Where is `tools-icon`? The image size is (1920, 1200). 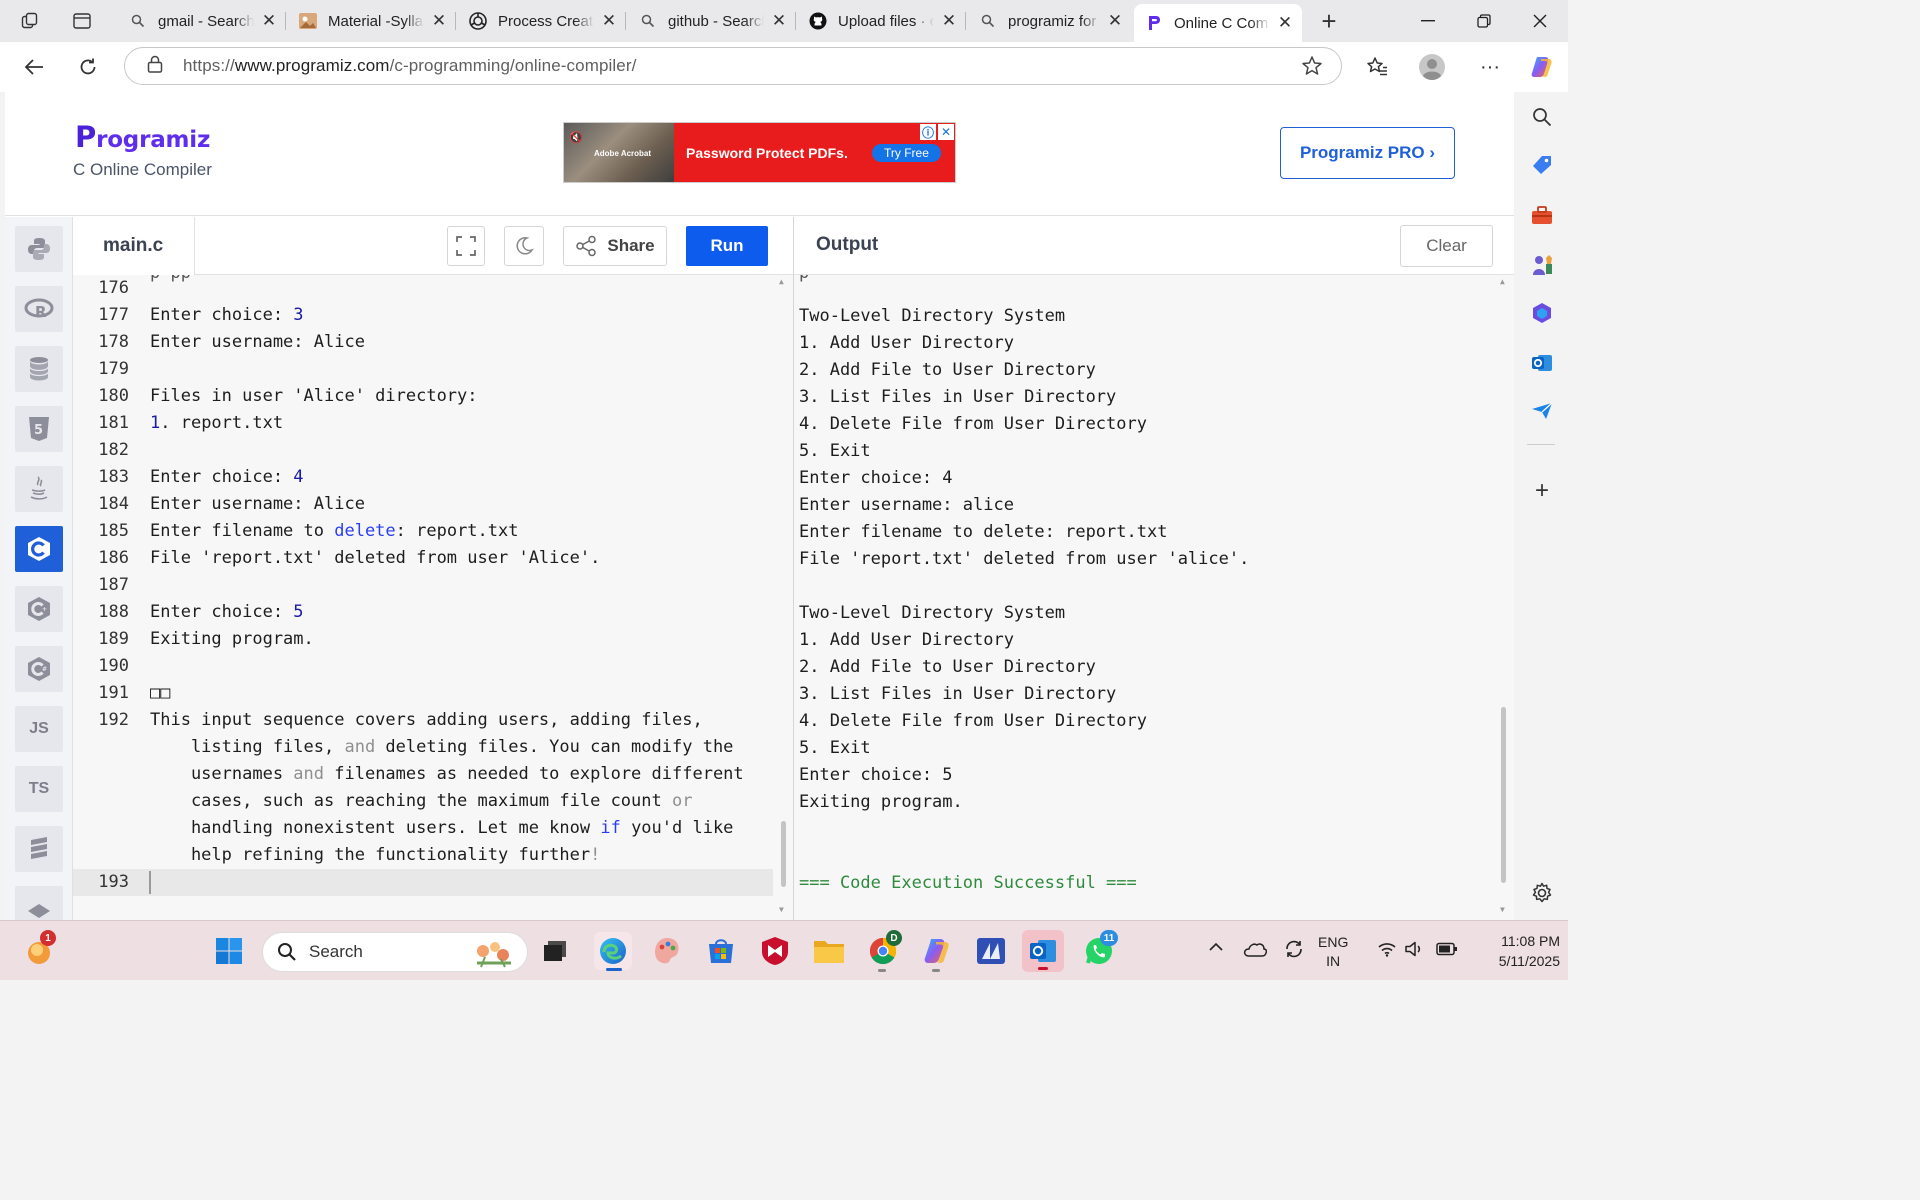 tools-icon is located at coordinates (1542, 215).